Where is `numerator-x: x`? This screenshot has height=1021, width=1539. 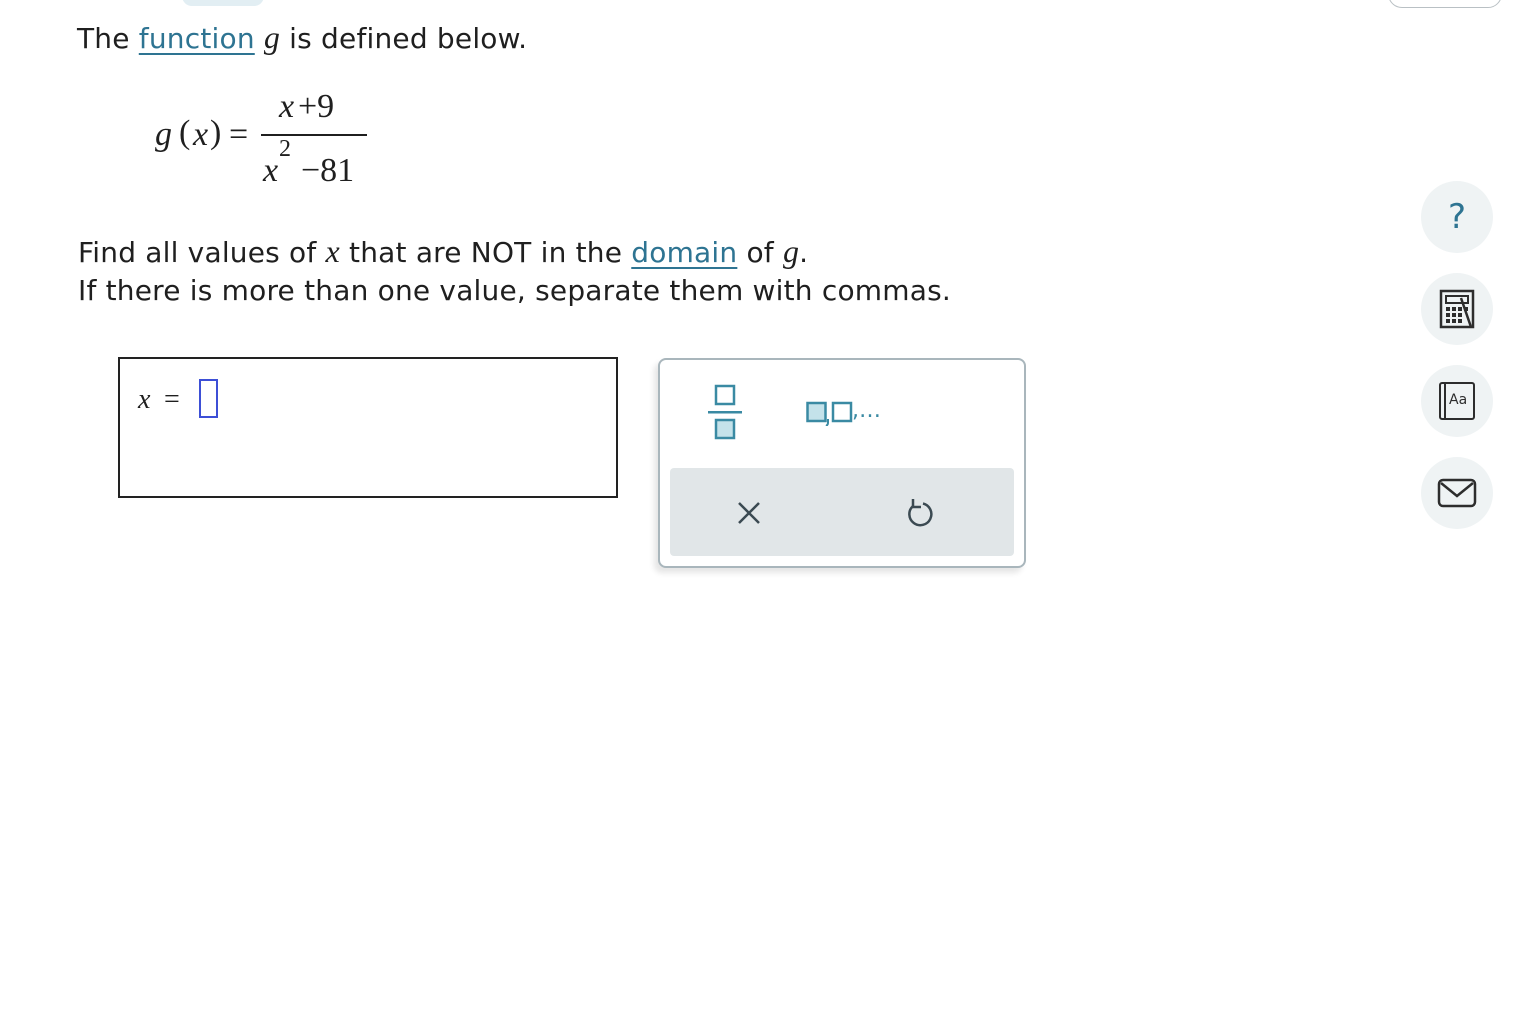
numerator-x: x is located at coordinates (287, 106).